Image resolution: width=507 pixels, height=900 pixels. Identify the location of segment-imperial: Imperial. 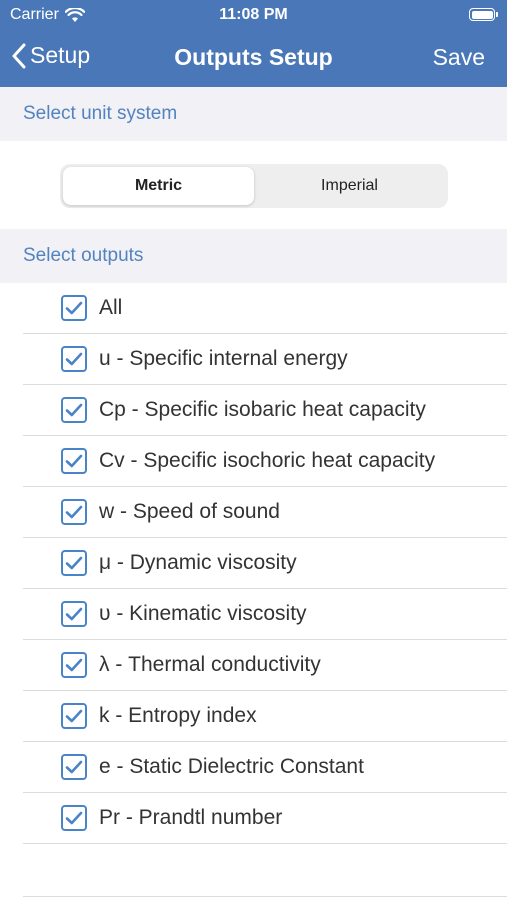
(349, 186).